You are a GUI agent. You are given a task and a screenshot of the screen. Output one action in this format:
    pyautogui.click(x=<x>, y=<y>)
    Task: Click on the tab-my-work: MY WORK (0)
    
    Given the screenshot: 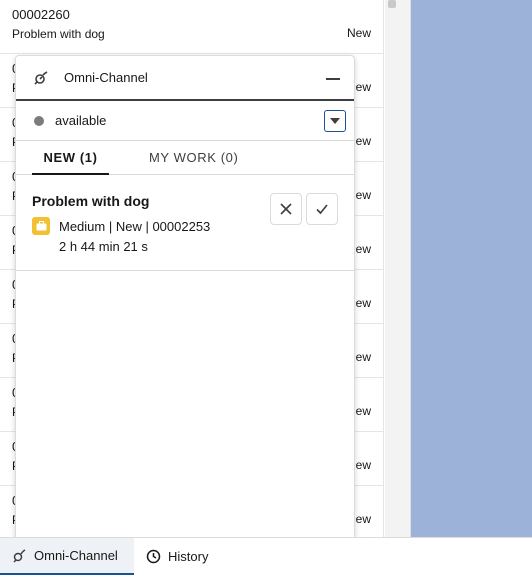 What is the action you would take?
    pyautogui.click(x=193, y=157)
    